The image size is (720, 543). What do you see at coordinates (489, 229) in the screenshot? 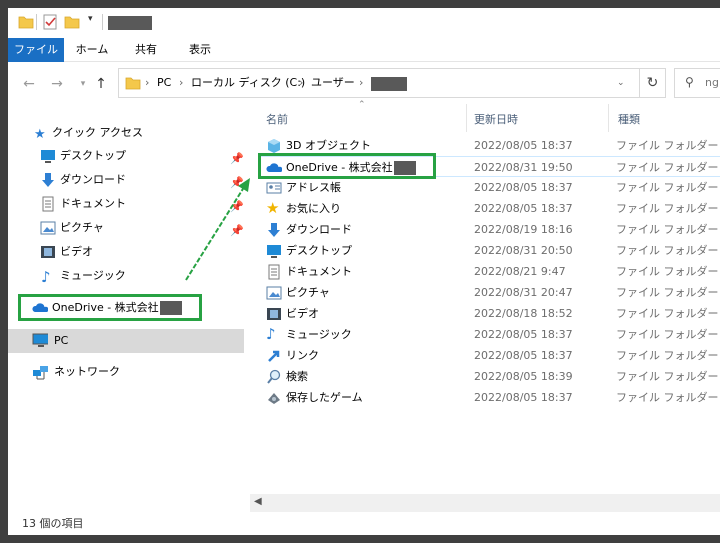
I see `list-item: ダウンロード 2022/08/19 18:16 ファイル フォルダー` at bounding box center [489, 229].